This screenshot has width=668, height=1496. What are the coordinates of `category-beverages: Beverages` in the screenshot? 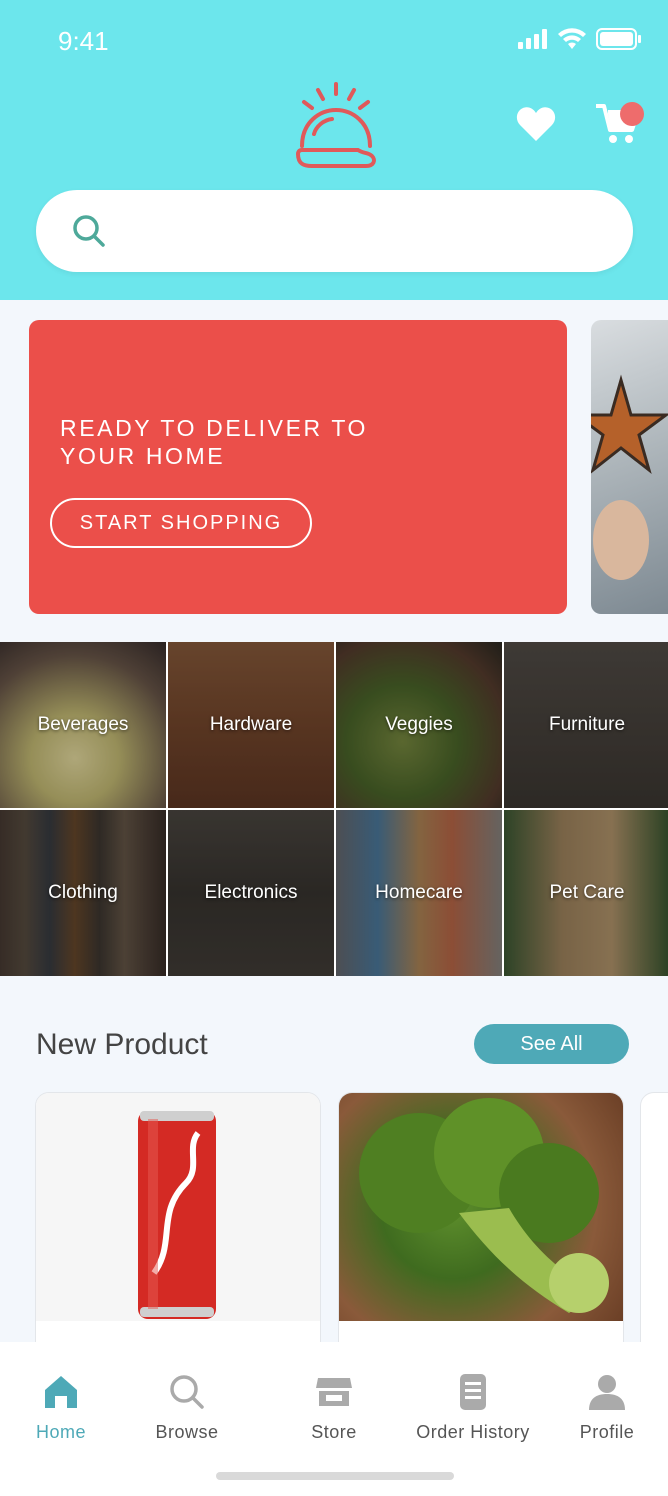 It's located at (83, 725).